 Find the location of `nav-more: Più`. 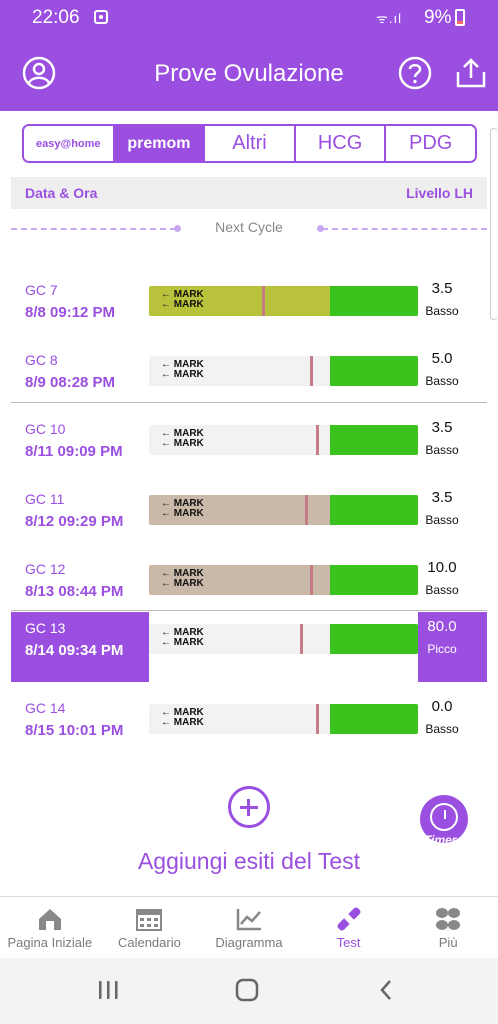

nav-more: Più is located at coordinates (448, 927).